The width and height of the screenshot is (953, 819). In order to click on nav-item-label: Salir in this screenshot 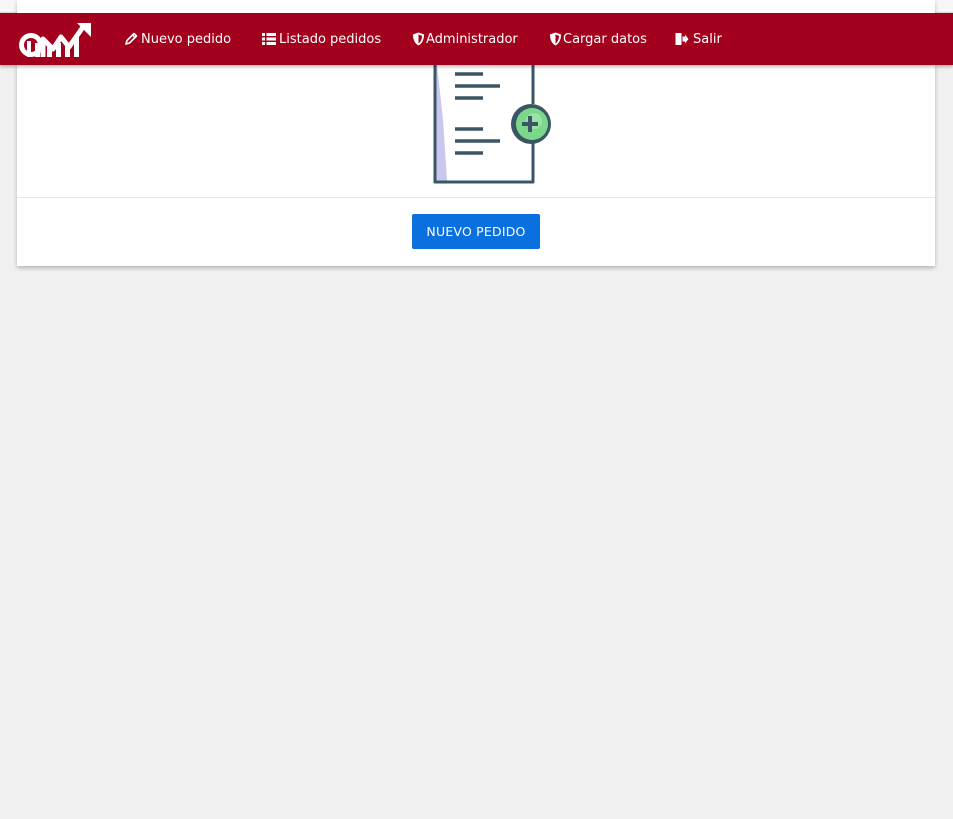, I will do `click(707, 39)`.